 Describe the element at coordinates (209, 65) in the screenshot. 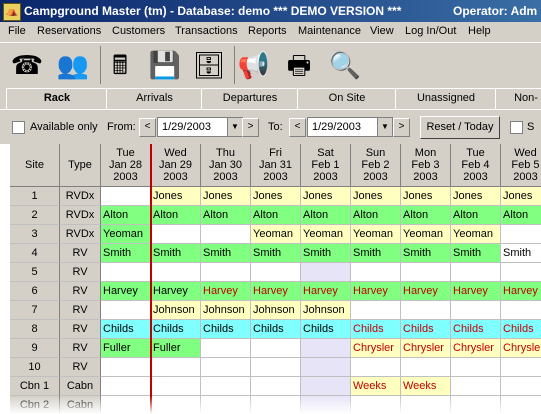

I see `safe-icon: 🗄` at that location.